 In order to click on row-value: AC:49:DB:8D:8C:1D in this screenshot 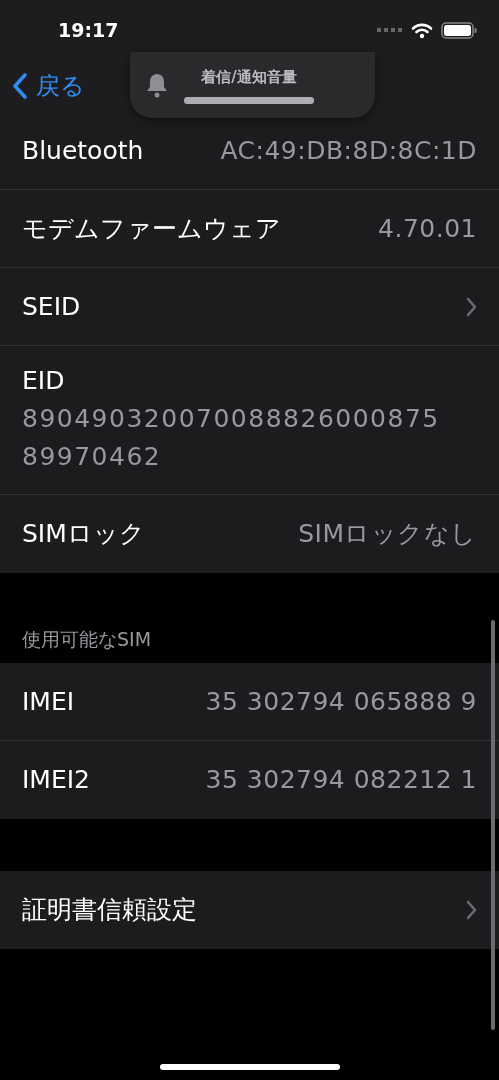, I will do `click(348, 150)`.